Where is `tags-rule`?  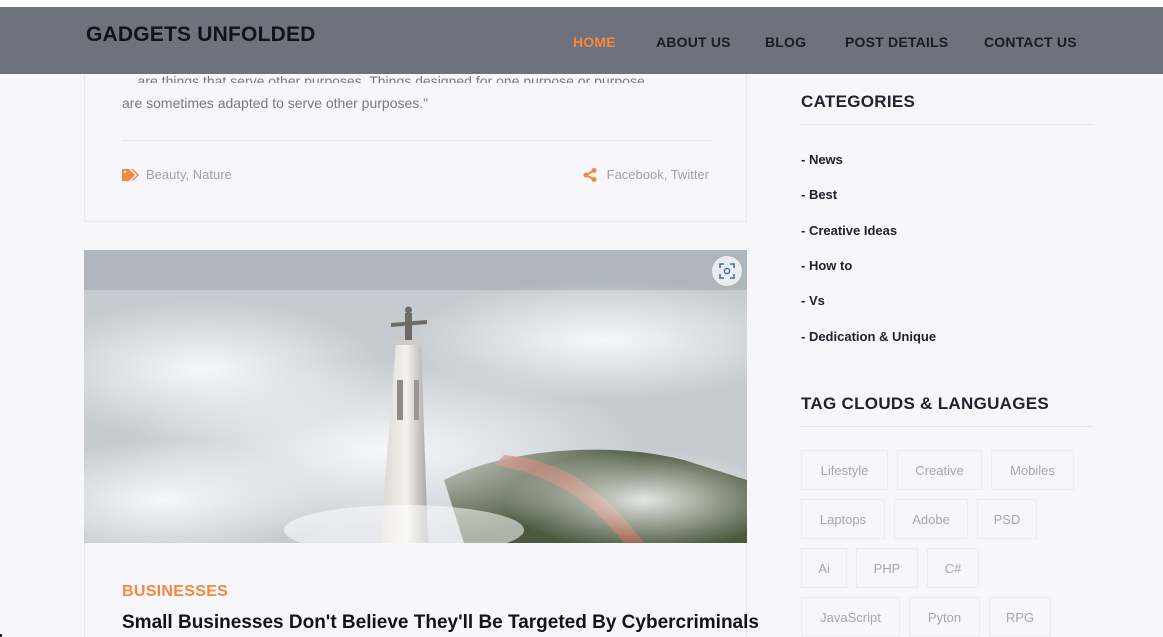
tags-rule is located at coordinates (947, 426).